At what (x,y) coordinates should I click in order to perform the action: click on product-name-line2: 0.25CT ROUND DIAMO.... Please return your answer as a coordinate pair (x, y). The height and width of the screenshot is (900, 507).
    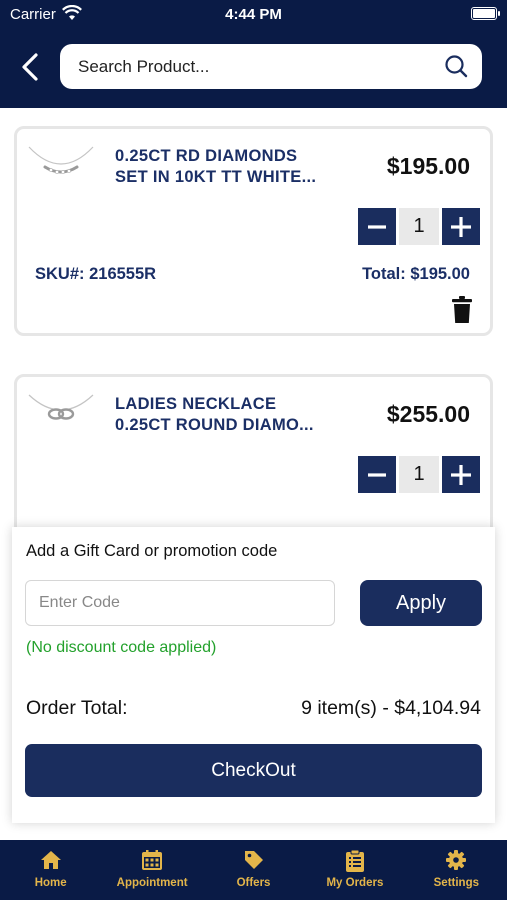
    Looking at the image, I should click on (214, 425).